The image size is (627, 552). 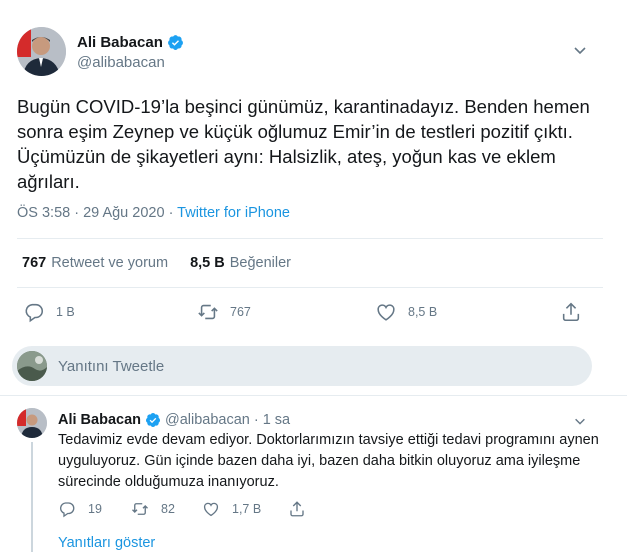 I want to click on reply-author-avatar, so click(x=32, y=423).